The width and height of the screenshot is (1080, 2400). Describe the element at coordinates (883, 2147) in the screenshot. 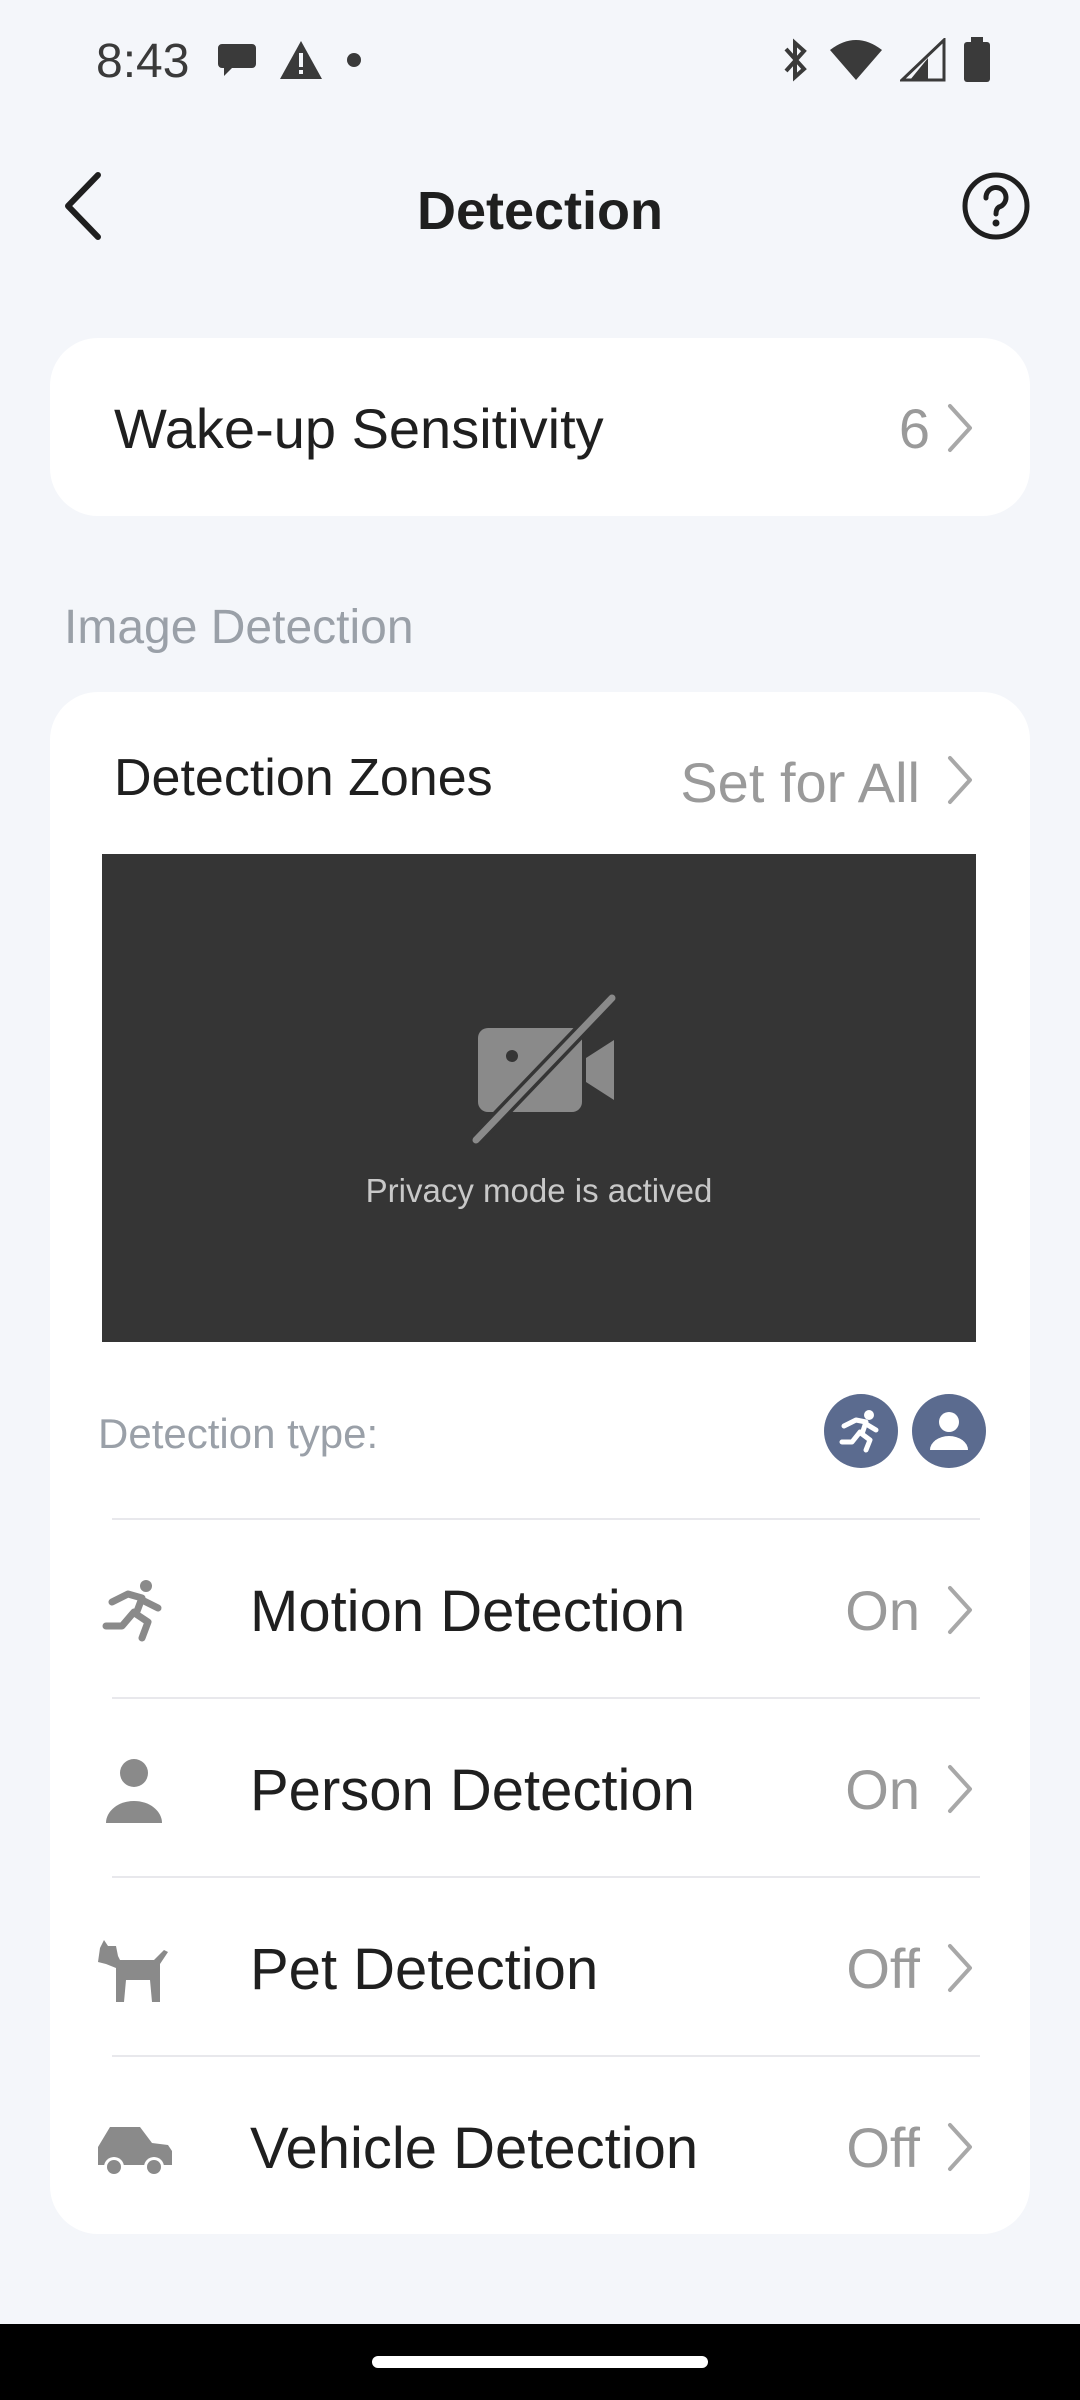

I see `vehicle-detection-value: Off` at that location.